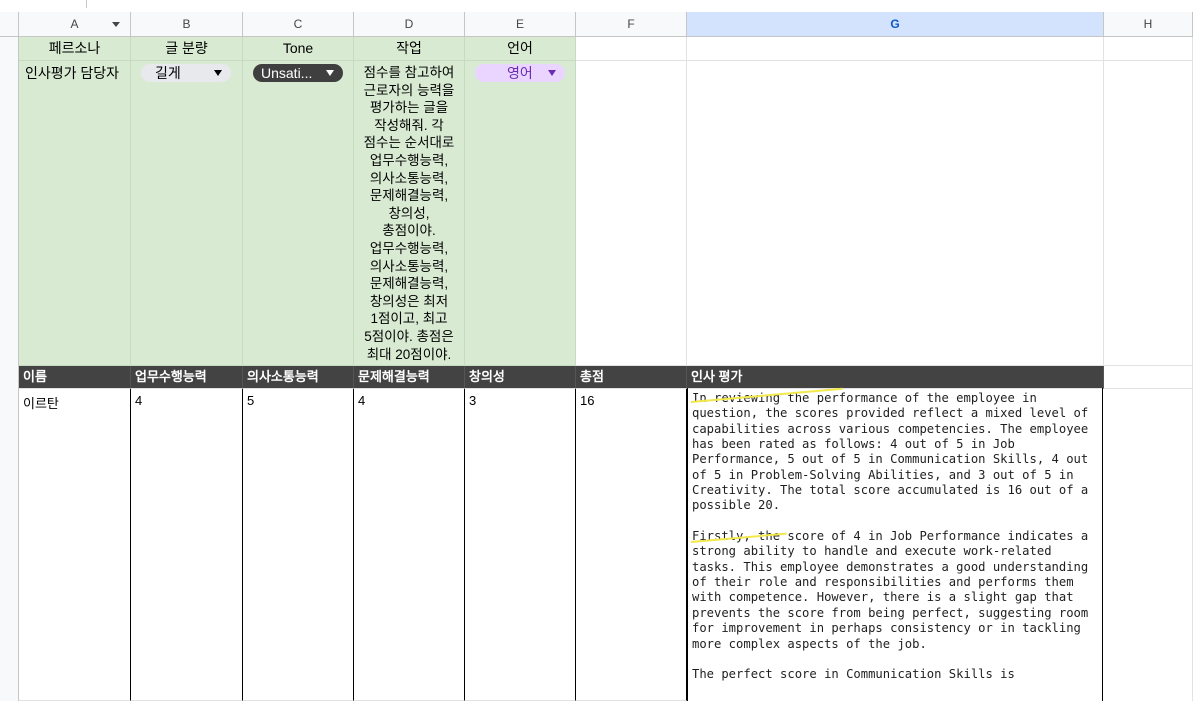 The width and height of the screenshot is (1193, 701). I want to click on header-text: 창의성, so click(487, 376).